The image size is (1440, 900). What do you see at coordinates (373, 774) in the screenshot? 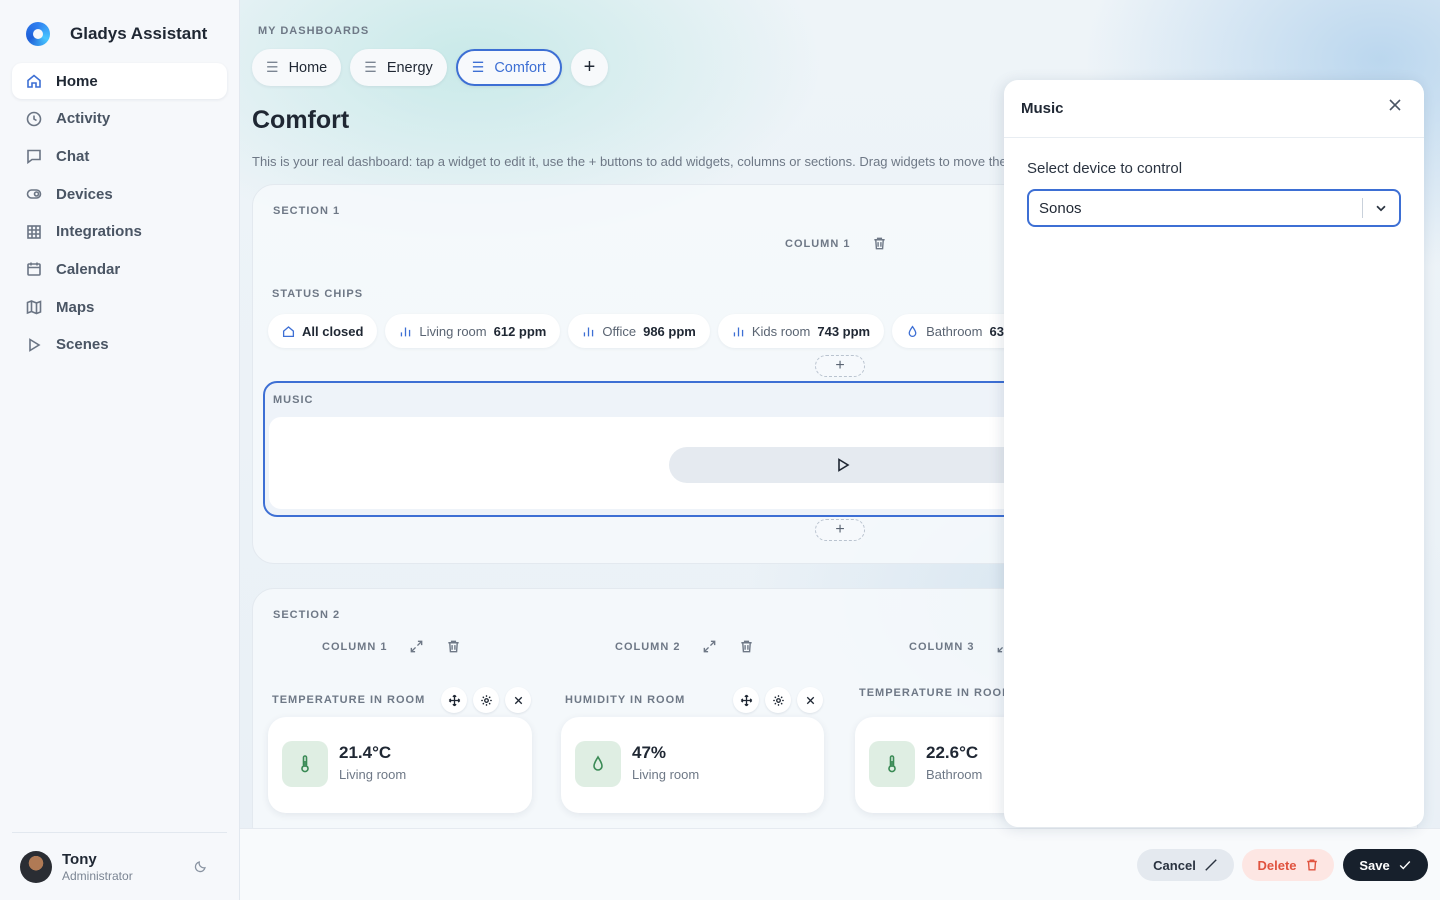
I see `widget-room: Living room` at bounding box center [373, 774].